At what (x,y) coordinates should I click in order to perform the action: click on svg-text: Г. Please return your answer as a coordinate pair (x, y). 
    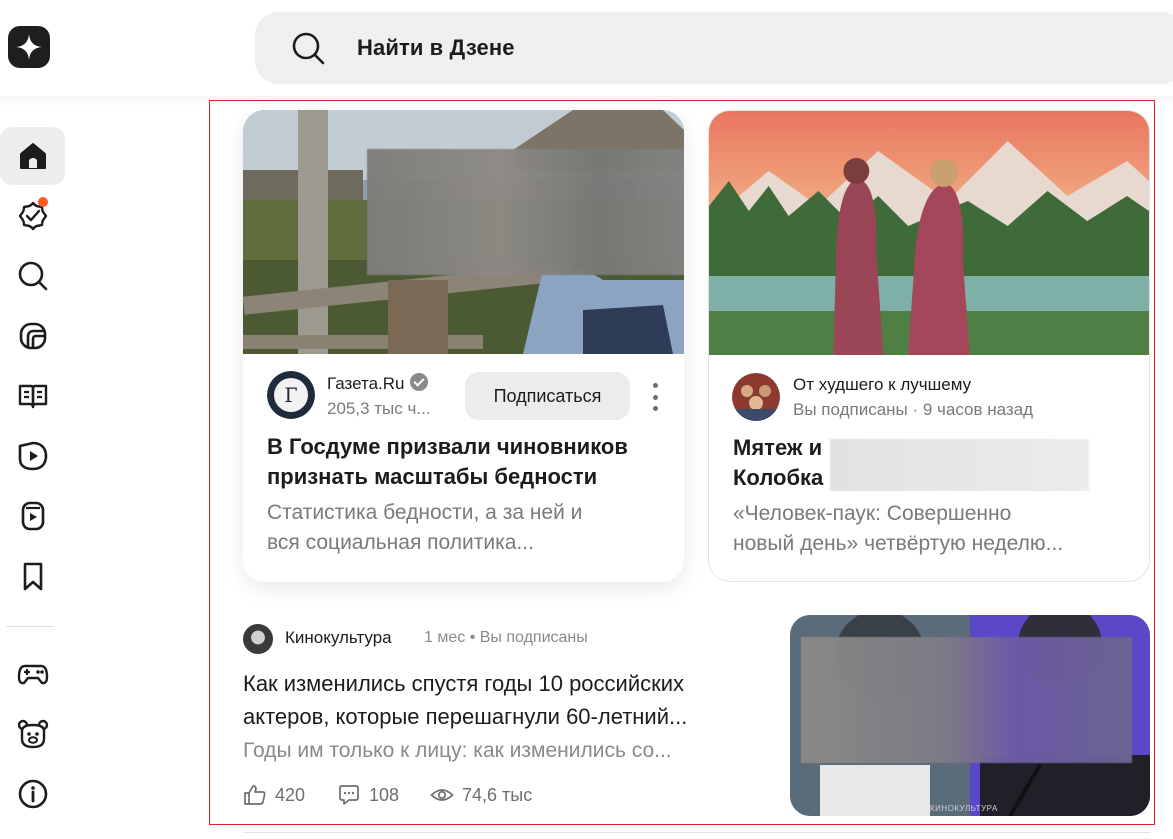
    Looking at the image, I should click on (290, 395).